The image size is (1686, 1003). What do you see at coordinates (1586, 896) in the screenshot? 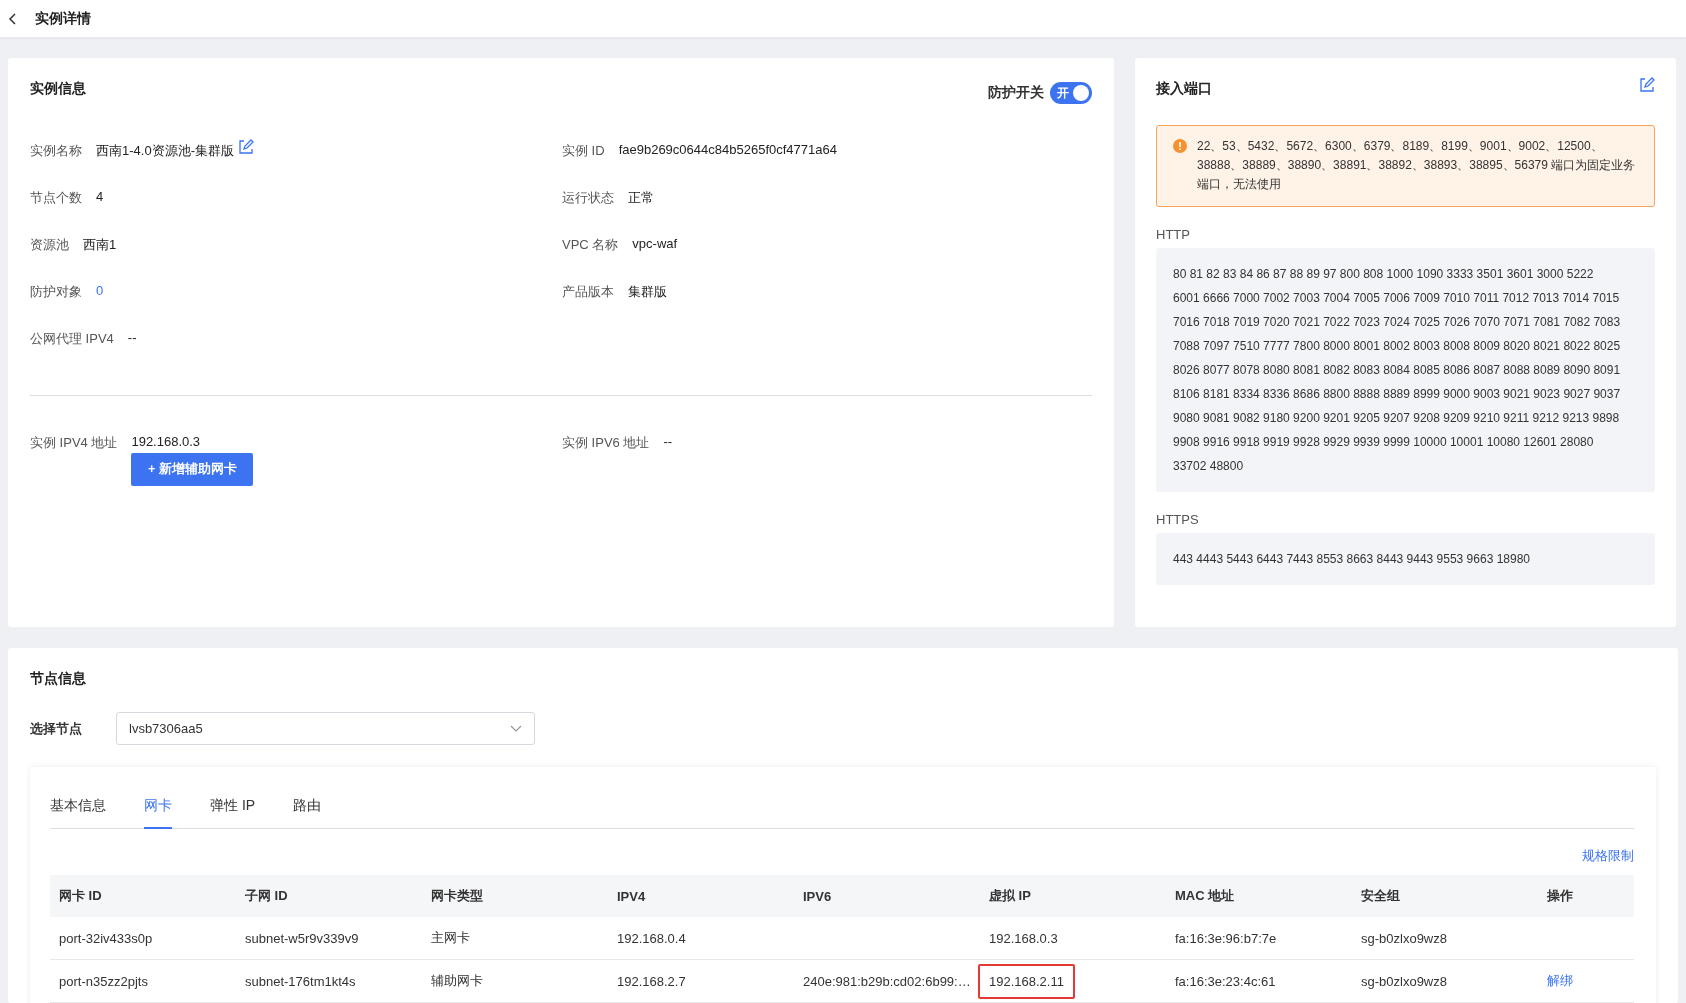
I see `column-header: 操作` at bounding box center [1586, 896].